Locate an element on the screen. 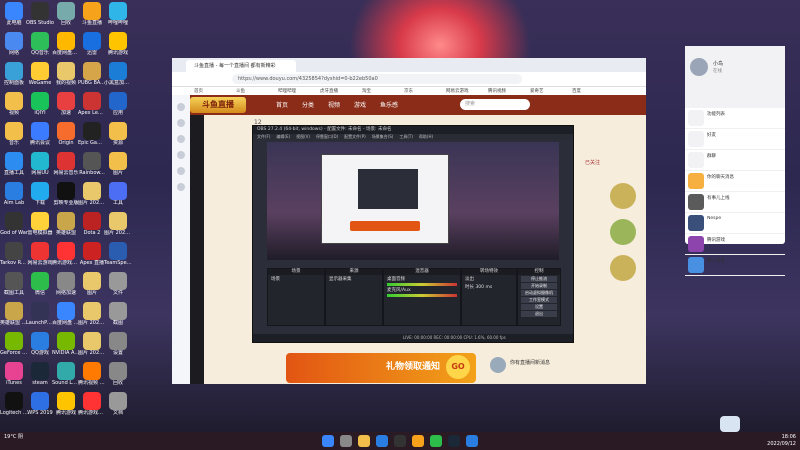  obs-control-button: 退出 is located at coordinates (539, 314).